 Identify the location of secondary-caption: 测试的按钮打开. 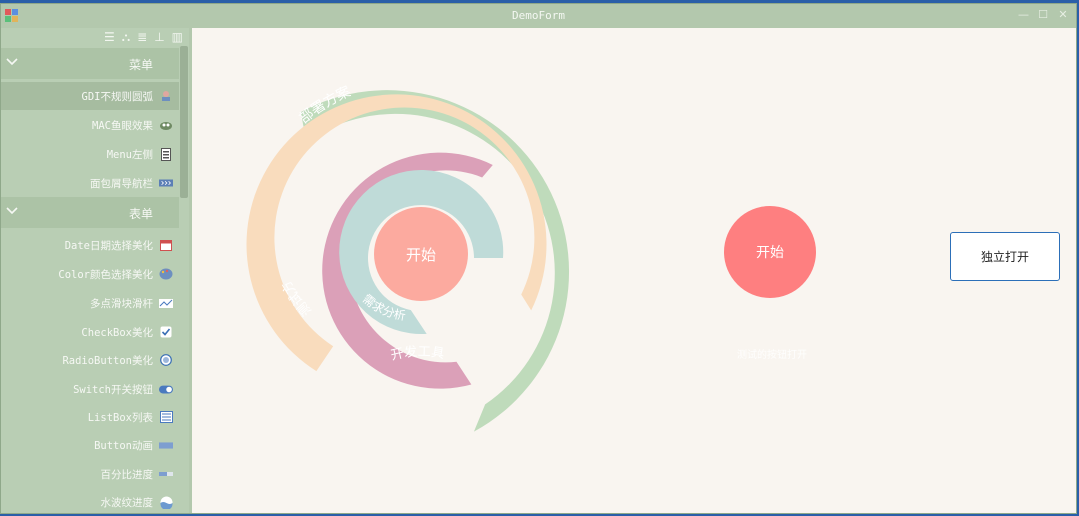
(772, 355).